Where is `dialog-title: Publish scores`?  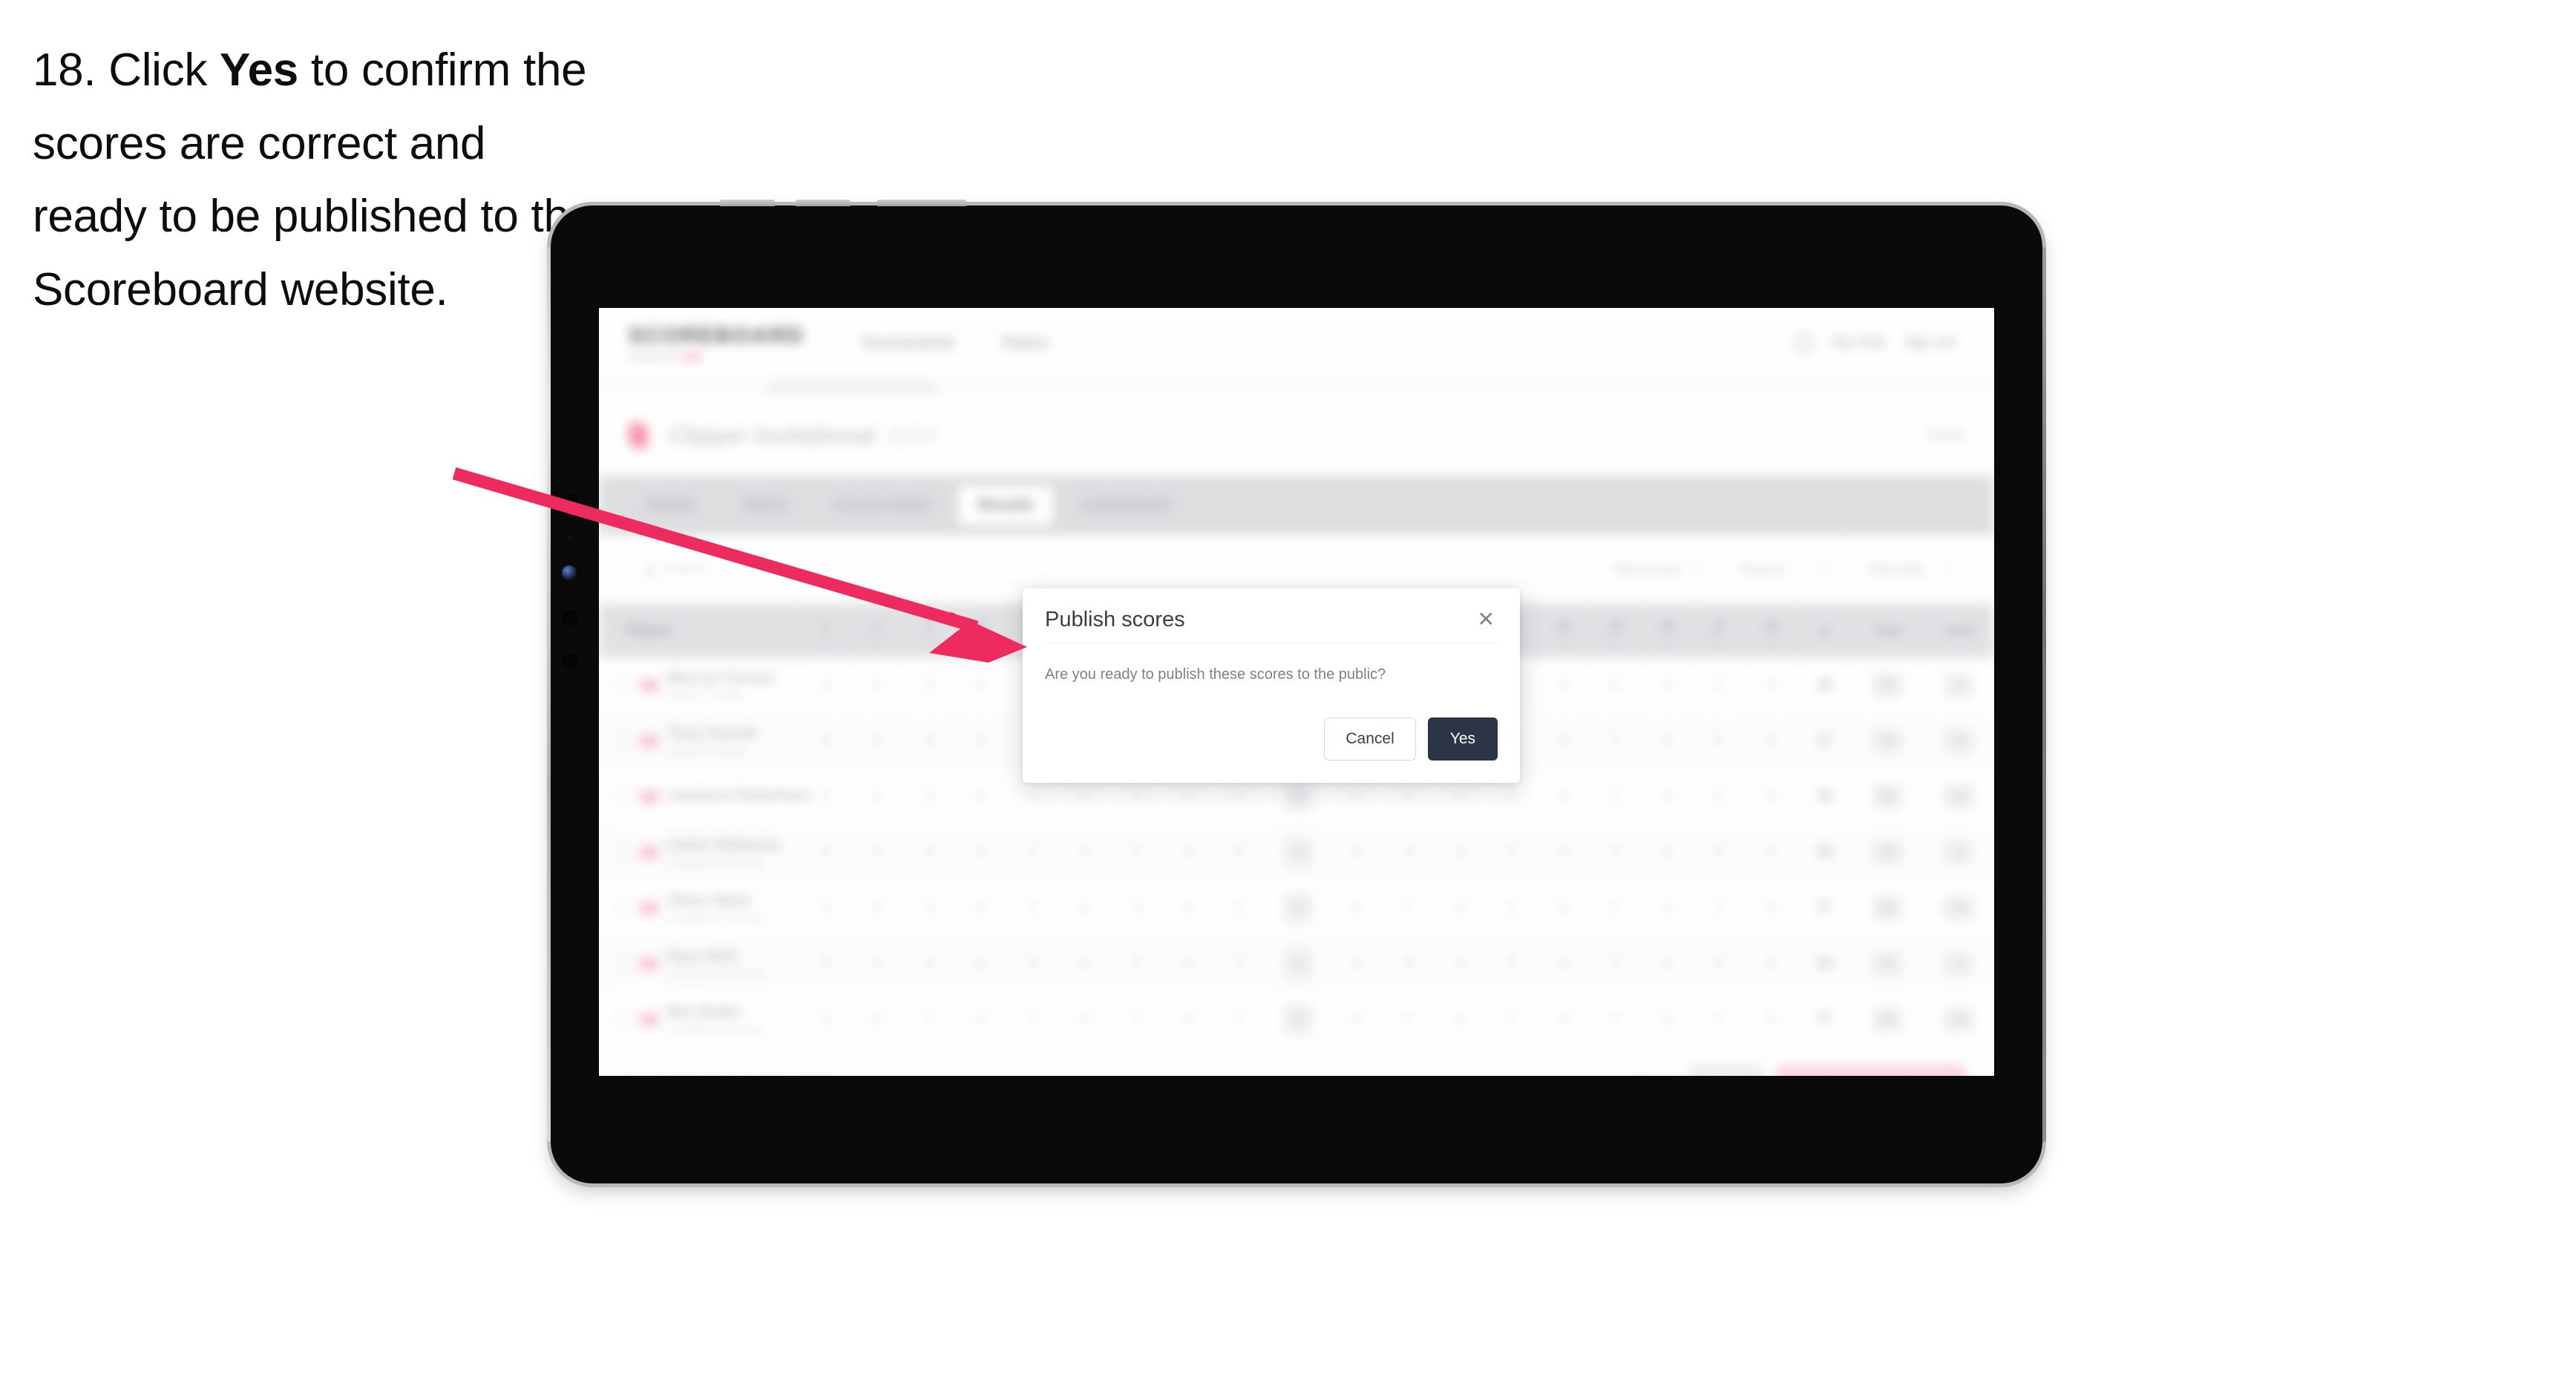 dialog-title: Publish scores is located at coordinates (1115, 619).